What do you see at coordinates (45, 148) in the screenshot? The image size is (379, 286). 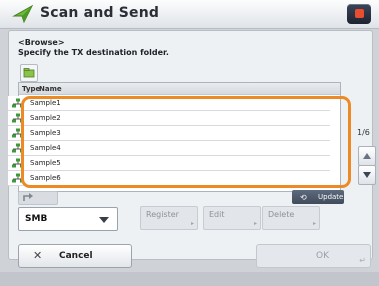 I see `item-name: Sample4` at bounding box center [45, 148].